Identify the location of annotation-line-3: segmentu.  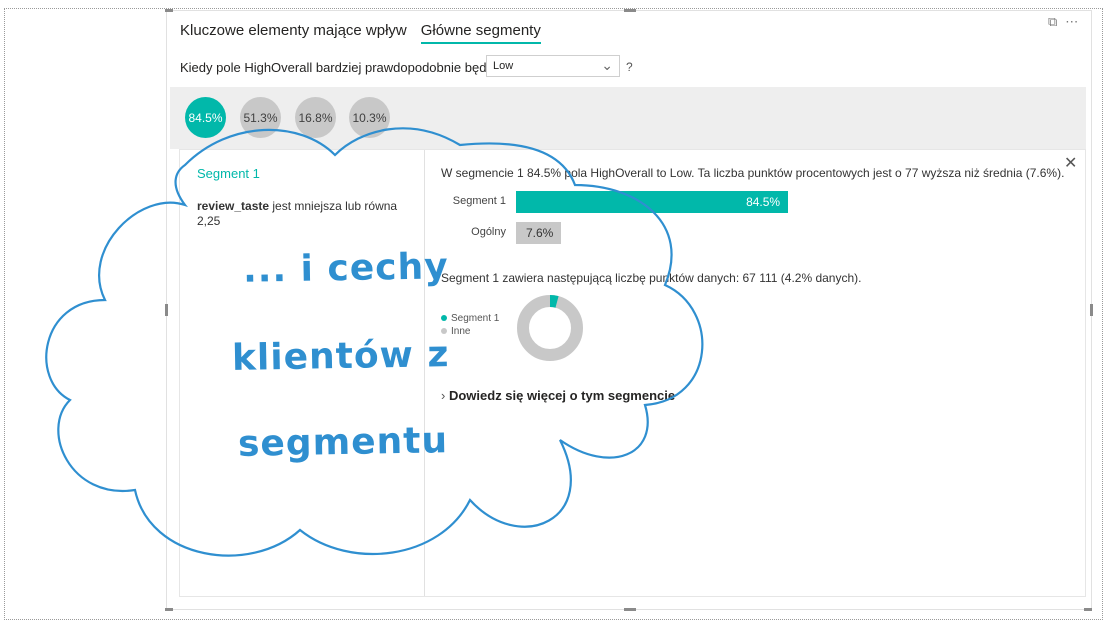
(343, 442).